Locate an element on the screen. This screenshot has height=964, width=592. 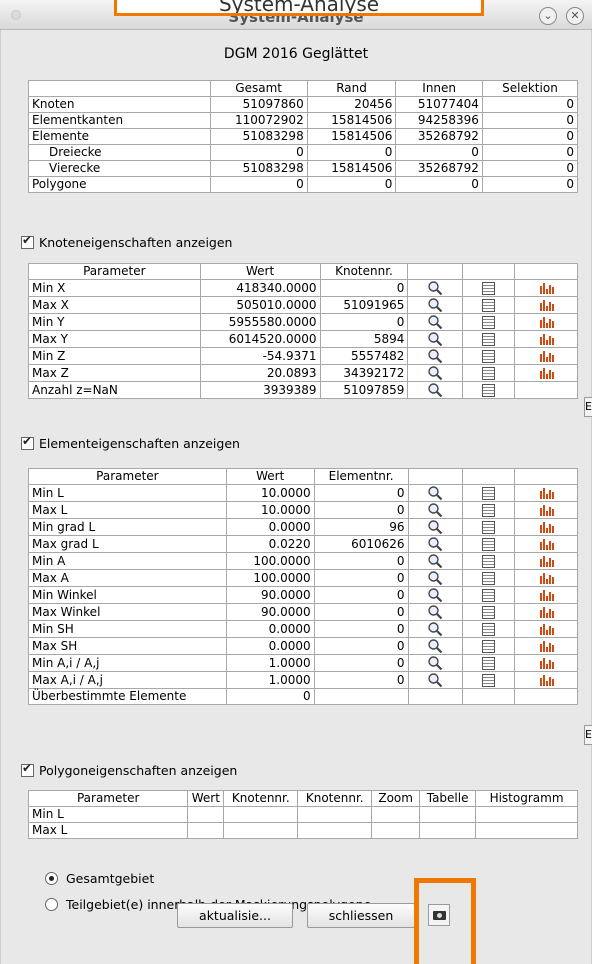
close-button: schliessen is located at coordinates (361, 915).